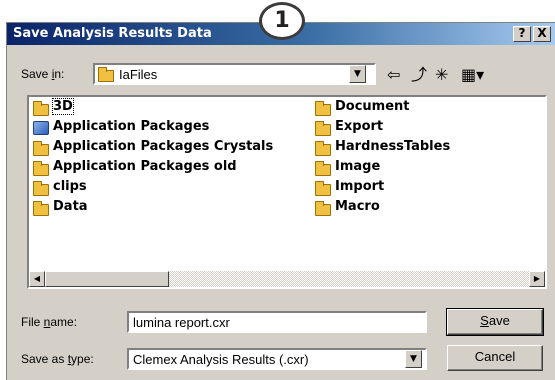 This screenshot has width=555, height=380. I want to click on up-folder-icon: ⤴, so click(419, 75).